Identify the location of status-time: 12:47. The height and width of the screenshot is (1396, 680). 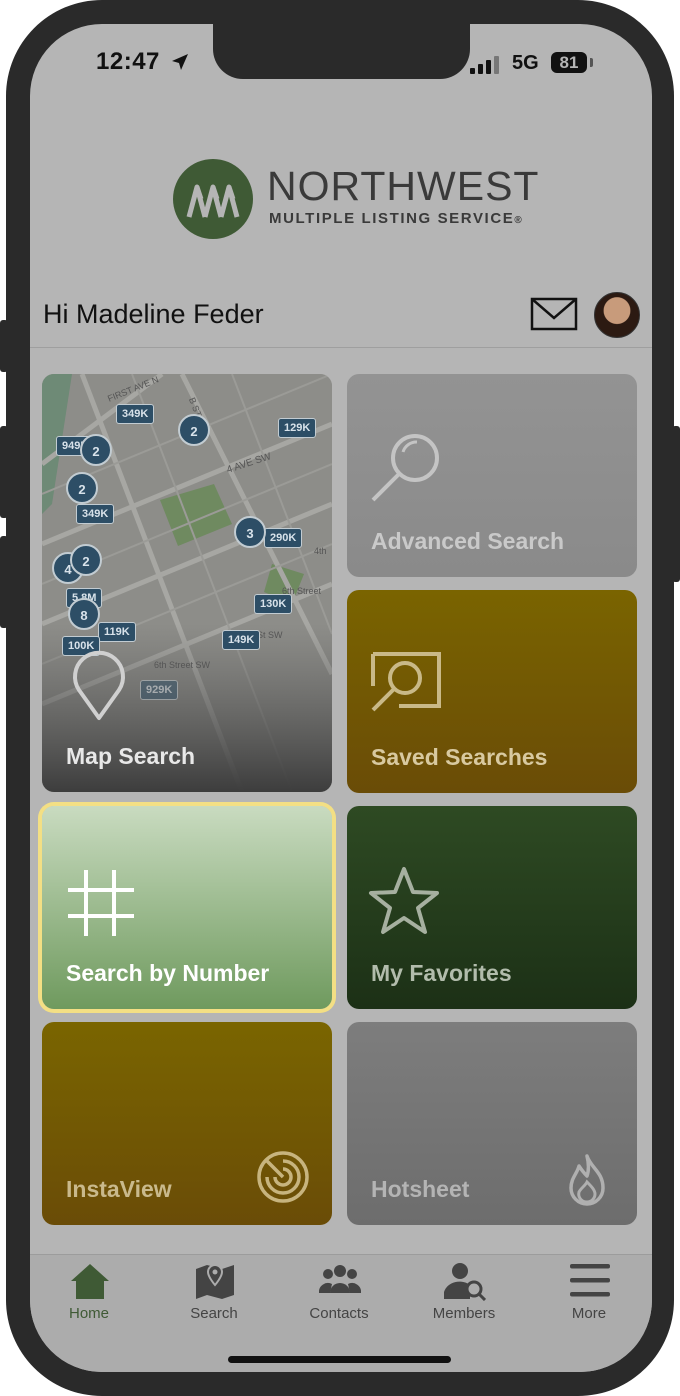
(128, 61).